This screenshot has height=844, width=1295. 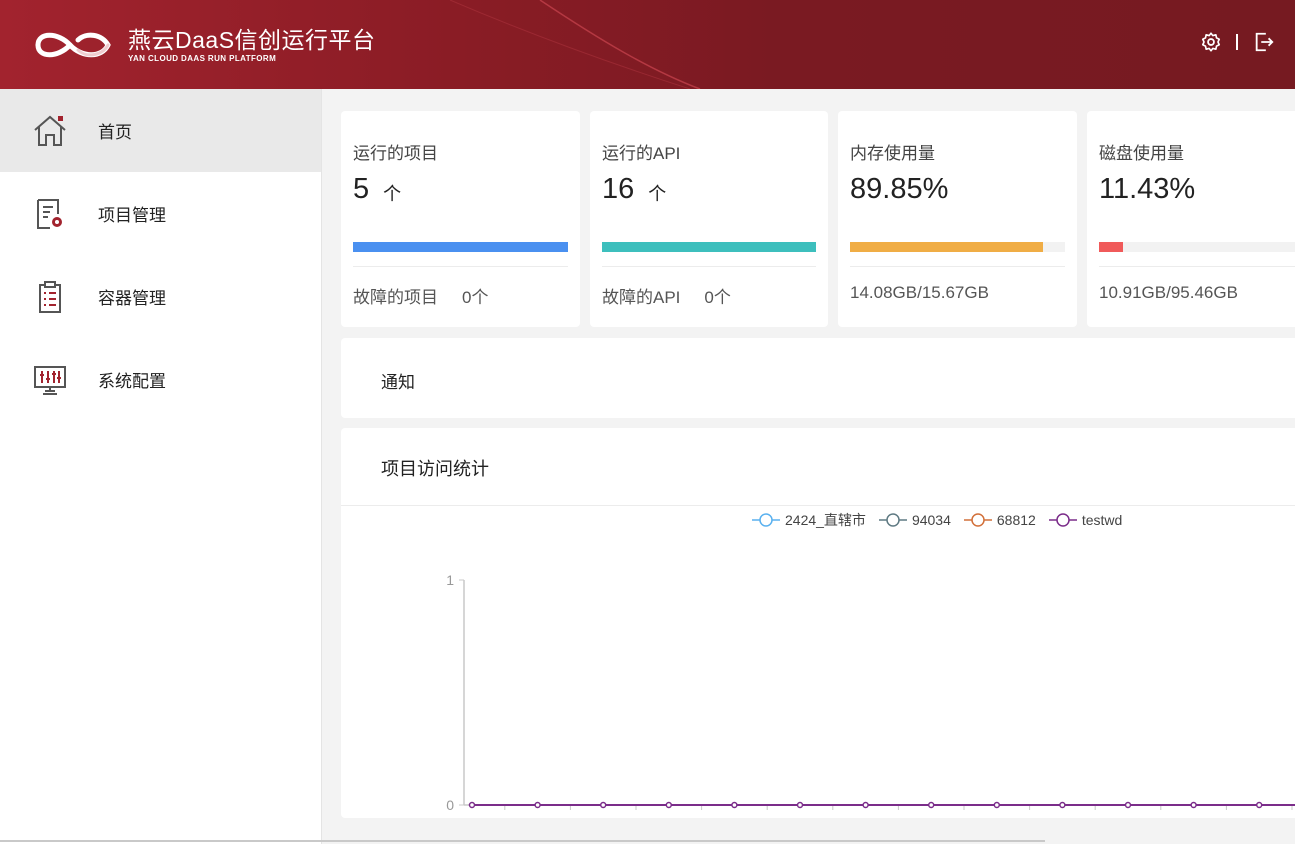 I want to click on card-footer: 10.91GB/95.46GB, so click(x=1168, y=293).